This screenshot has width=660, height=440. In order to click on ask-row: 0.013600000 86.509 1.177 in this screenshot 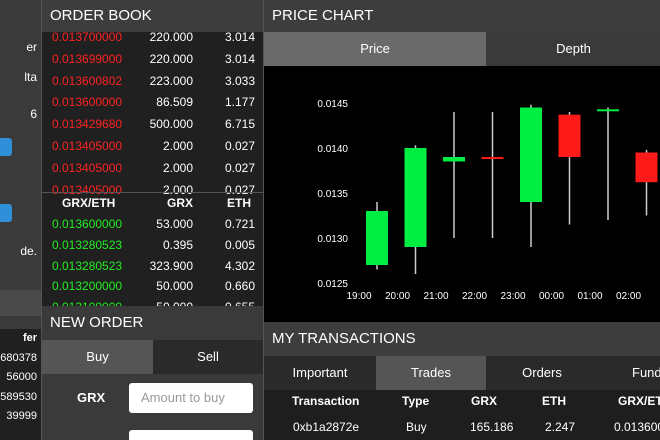, I will do `click(152, 102)`.